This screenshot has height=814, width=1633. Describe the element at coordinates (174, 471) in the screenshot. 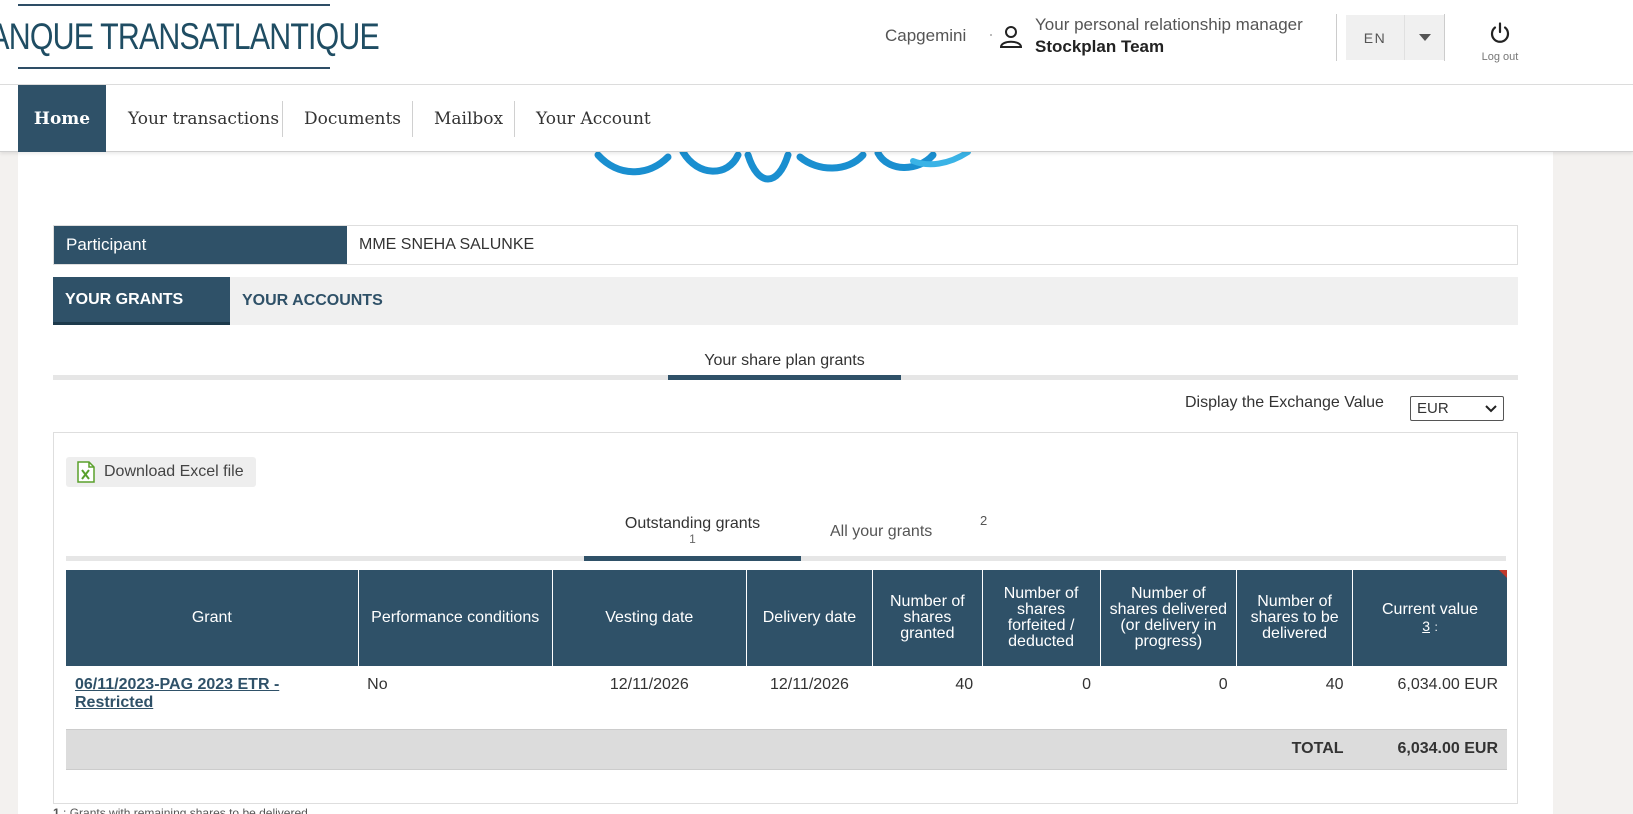

I see `download-excel-label: Download Excel file` at that location.